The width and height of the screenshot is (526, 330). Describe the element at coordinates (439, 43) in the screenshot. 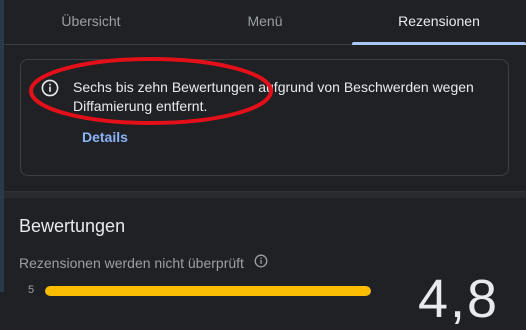

I see `active-tab-indicator` at that location.